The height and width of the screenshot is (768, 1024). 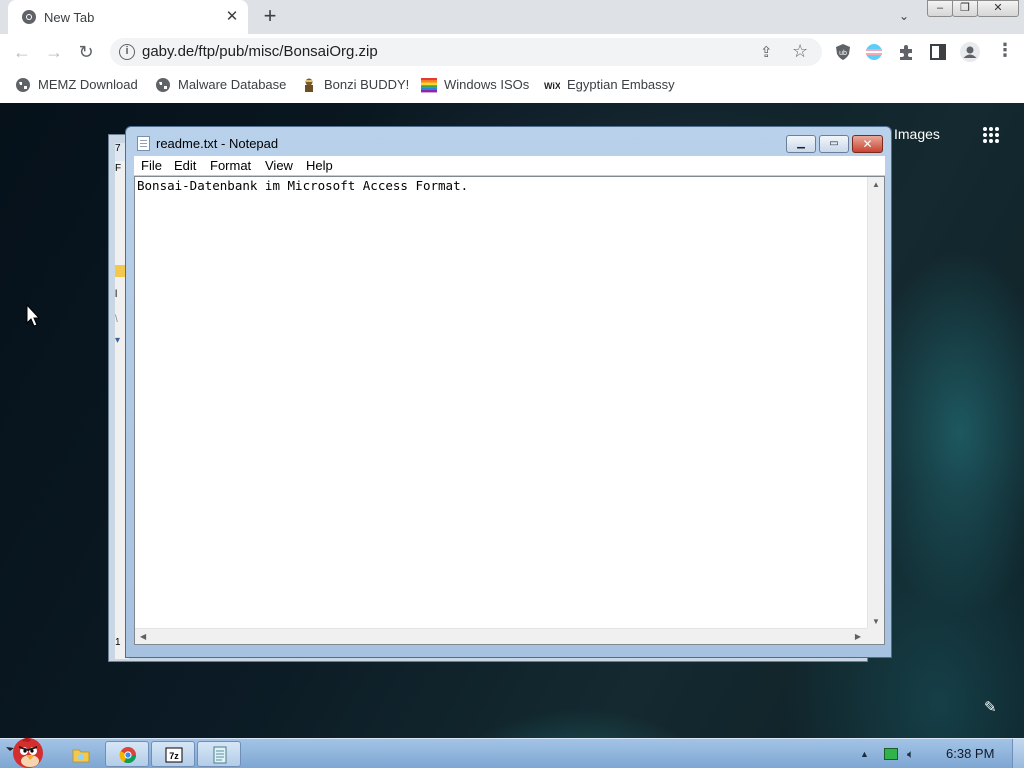 I want to click on scroll-right-icon: ▶, so click(x=858, y=636).